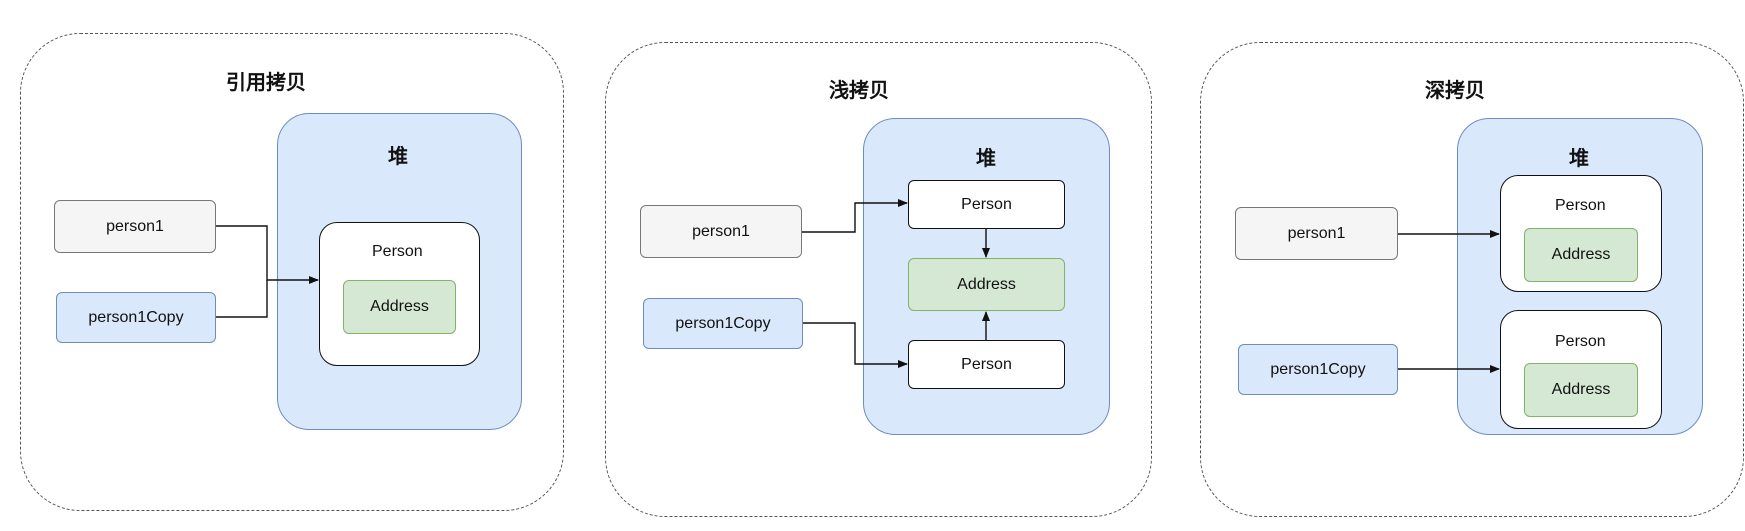 This screenshot has width=1745, height=531. Describe the element at coordinates (855, 345) in the screenshot. I see `arrow-person1copy-to-person-bottom` at that location.